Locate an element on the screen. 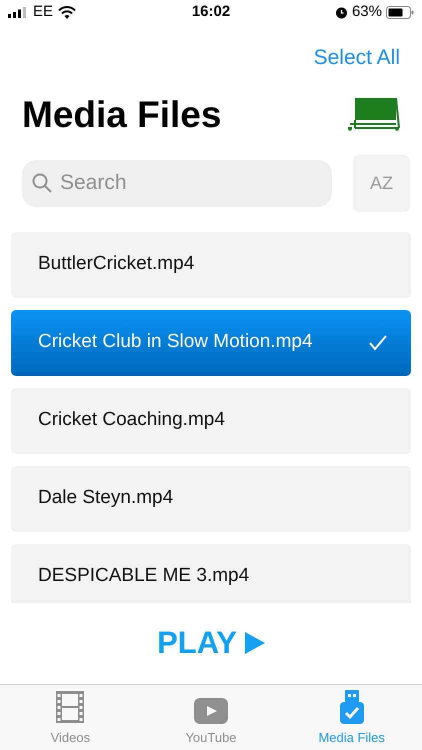 The width and height of the screenshot is (422, 750). wifi-icon is located at coordinates (67, 12).